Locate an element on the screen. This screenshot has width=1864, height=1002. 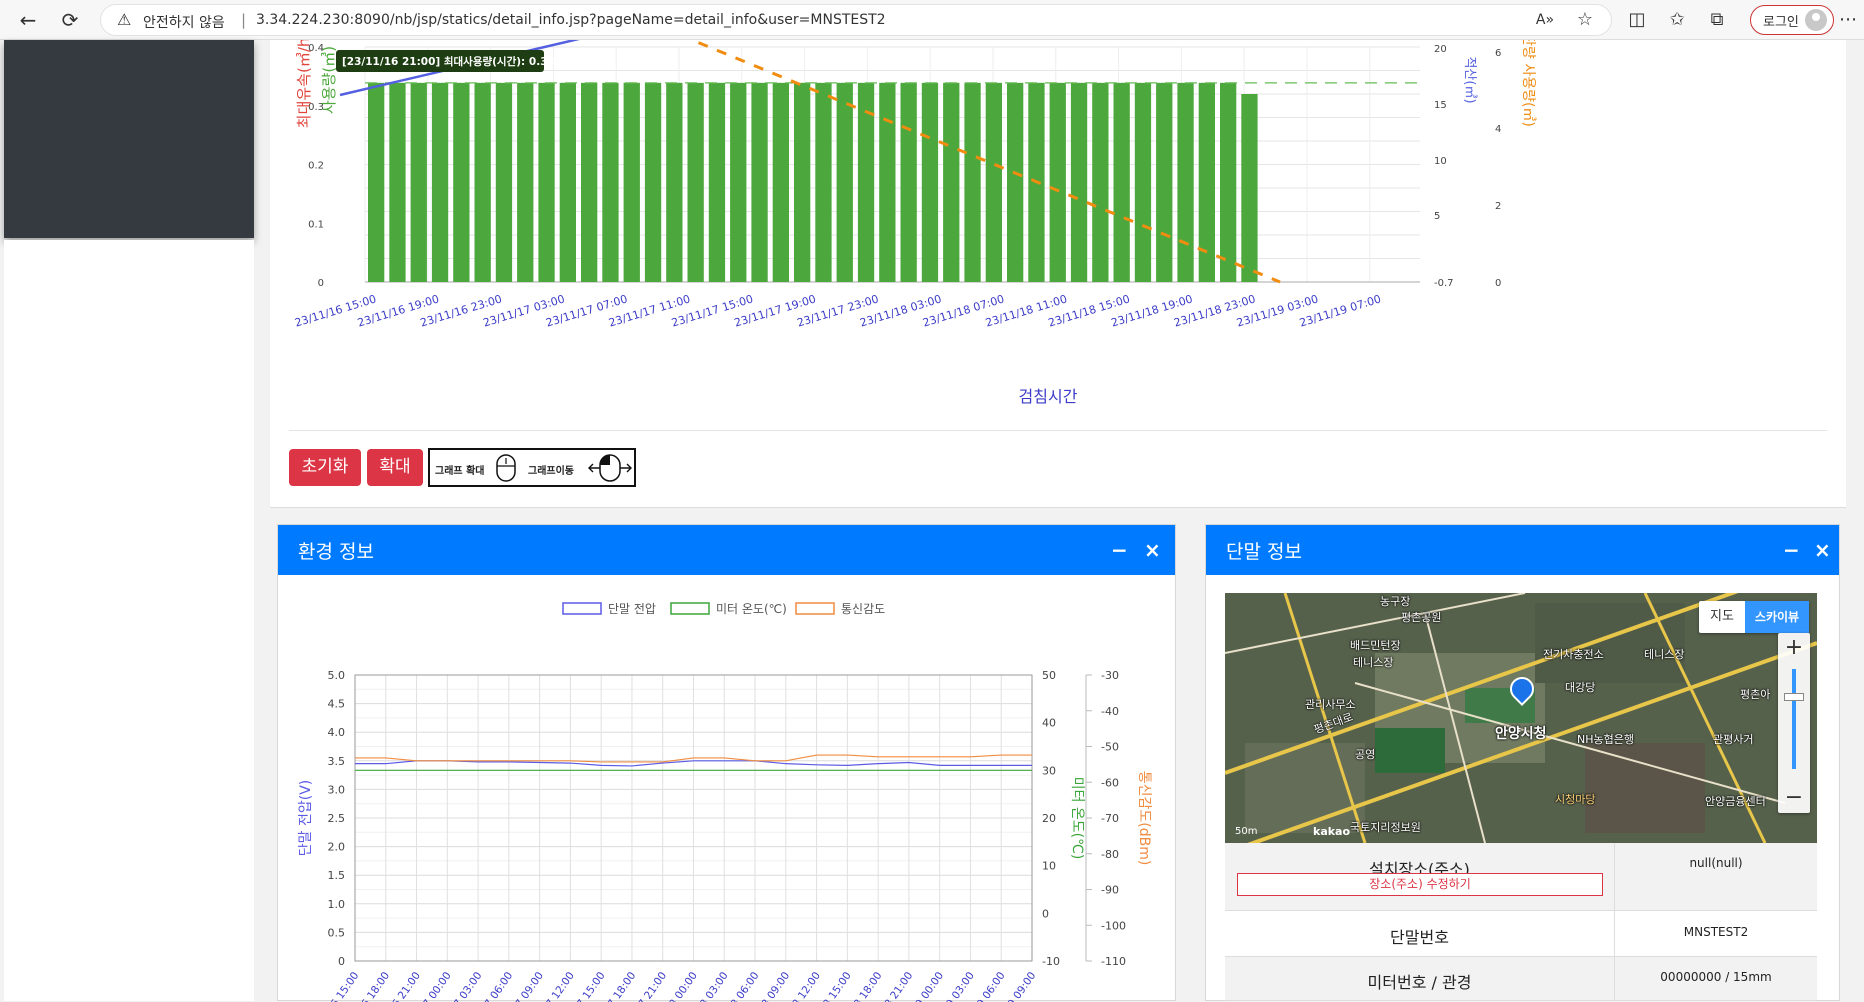
info-row-device-no: 단말번호 MNSTEST2 is located at coordinates (1521, 934).